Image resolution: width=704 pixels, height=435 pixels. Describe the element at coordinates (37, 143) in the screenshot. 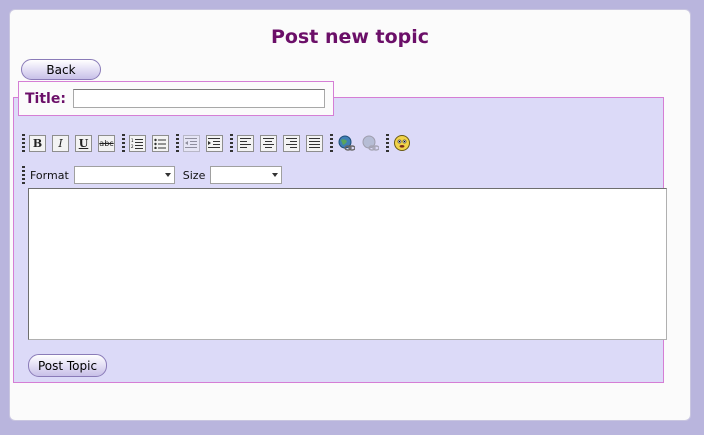

I see `bold-icon: B` at that location.